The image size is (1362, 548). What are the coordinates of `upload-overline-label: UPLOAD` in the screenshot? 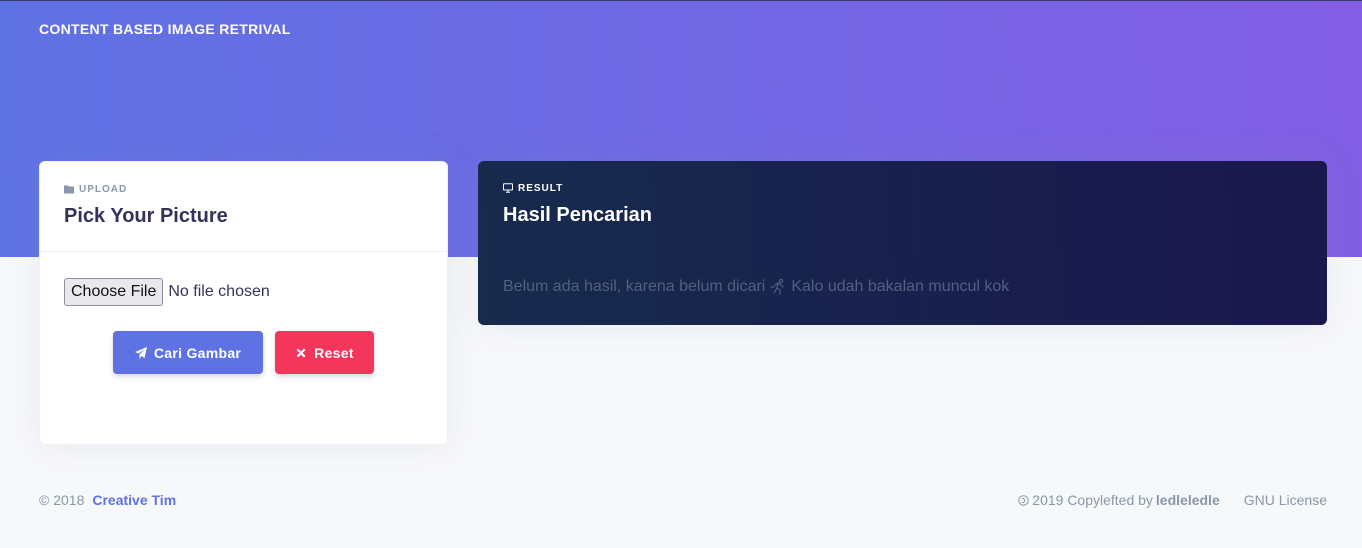 It's located at (103, 189).